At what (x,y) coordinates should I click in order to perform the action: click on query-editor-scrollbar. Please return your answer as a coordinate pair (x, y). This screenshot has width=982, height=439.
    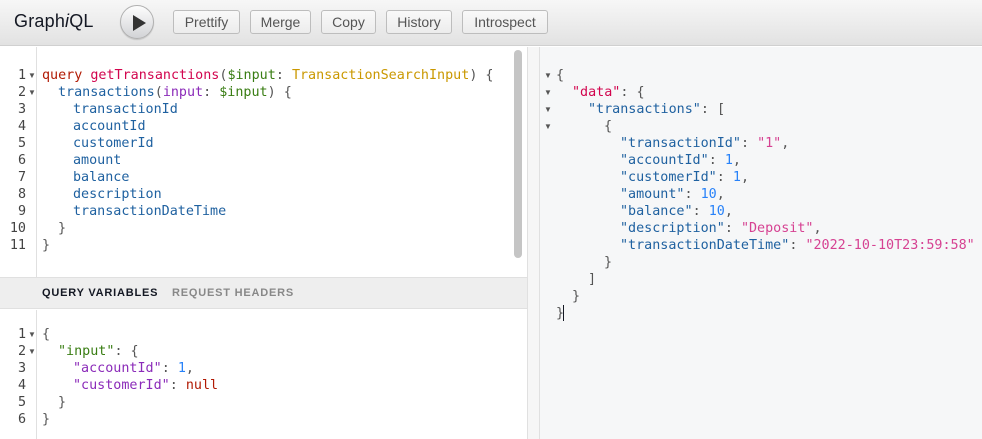
    Looking at the image, I should click on (518, 154).